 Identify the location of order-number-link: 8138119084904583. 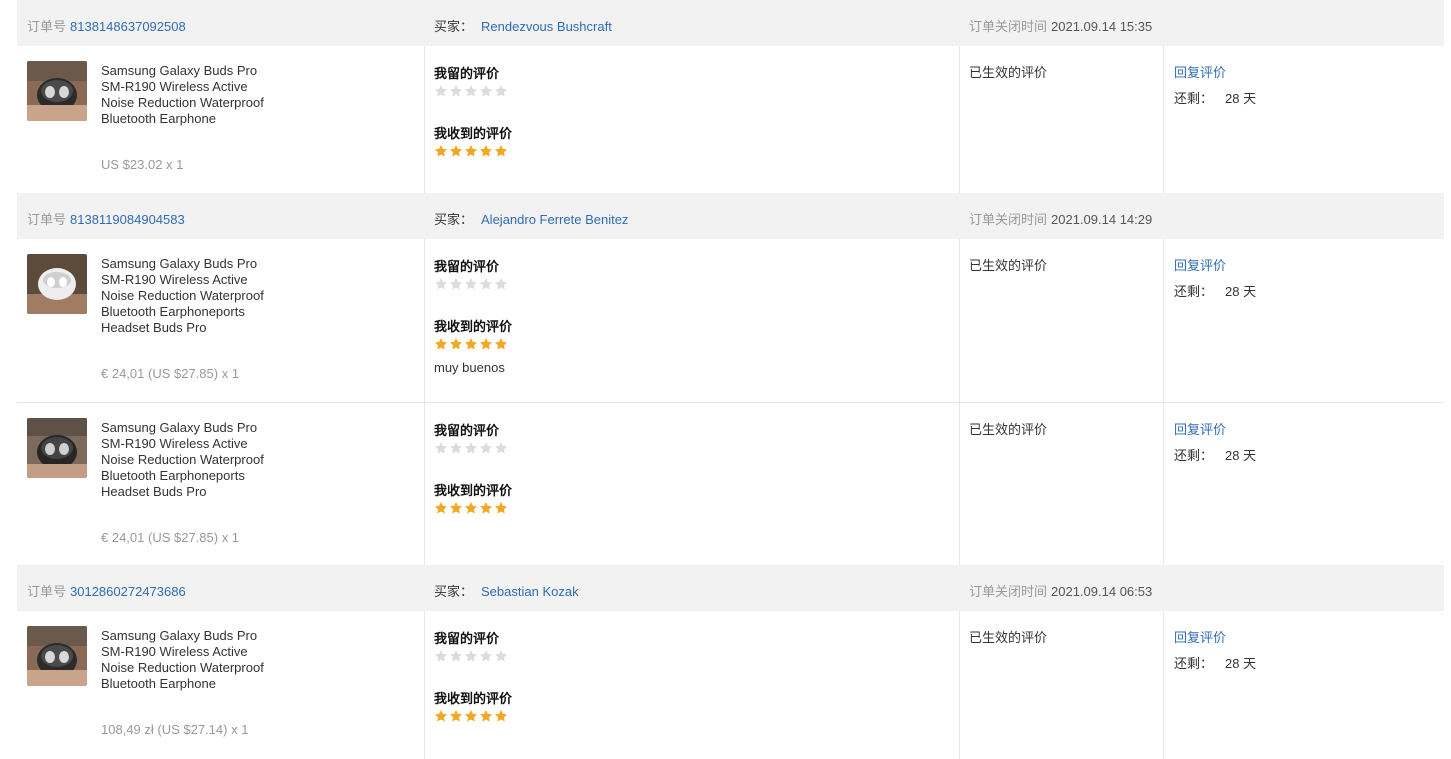
(127, 219).